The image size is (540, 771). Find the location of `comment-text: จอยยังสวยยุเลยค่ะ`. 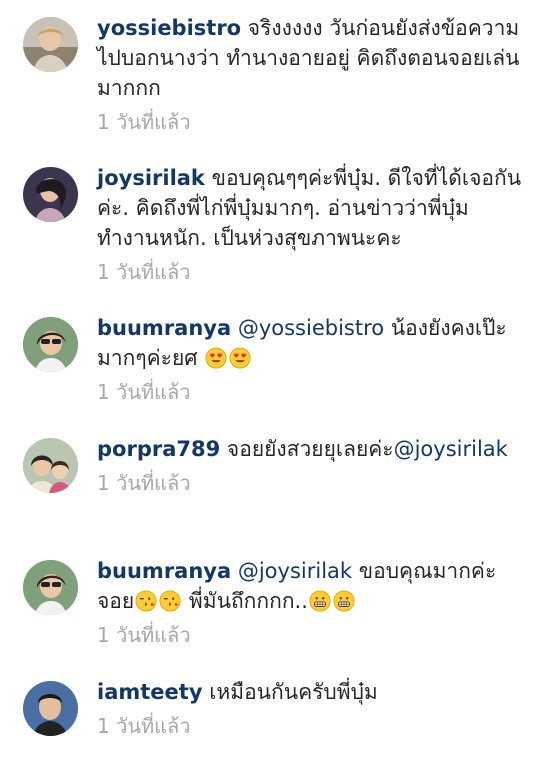

comment-text: จอยยังสวยยุเลยค่ะ is located at coordinates (310, 449).